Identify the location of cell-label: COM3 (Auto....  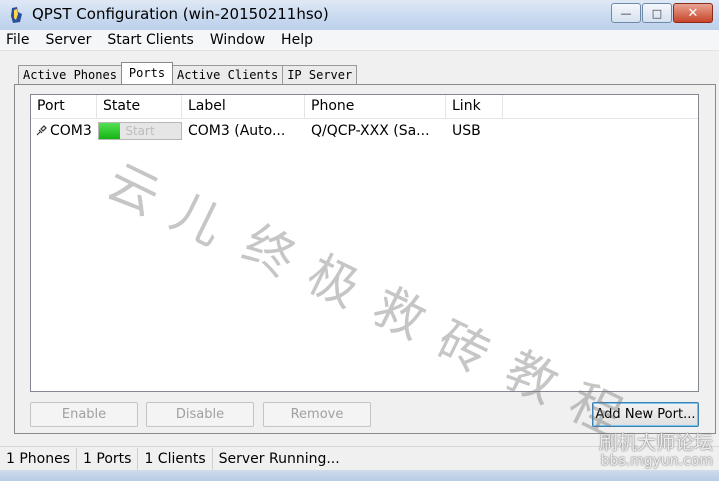
(237, 131).